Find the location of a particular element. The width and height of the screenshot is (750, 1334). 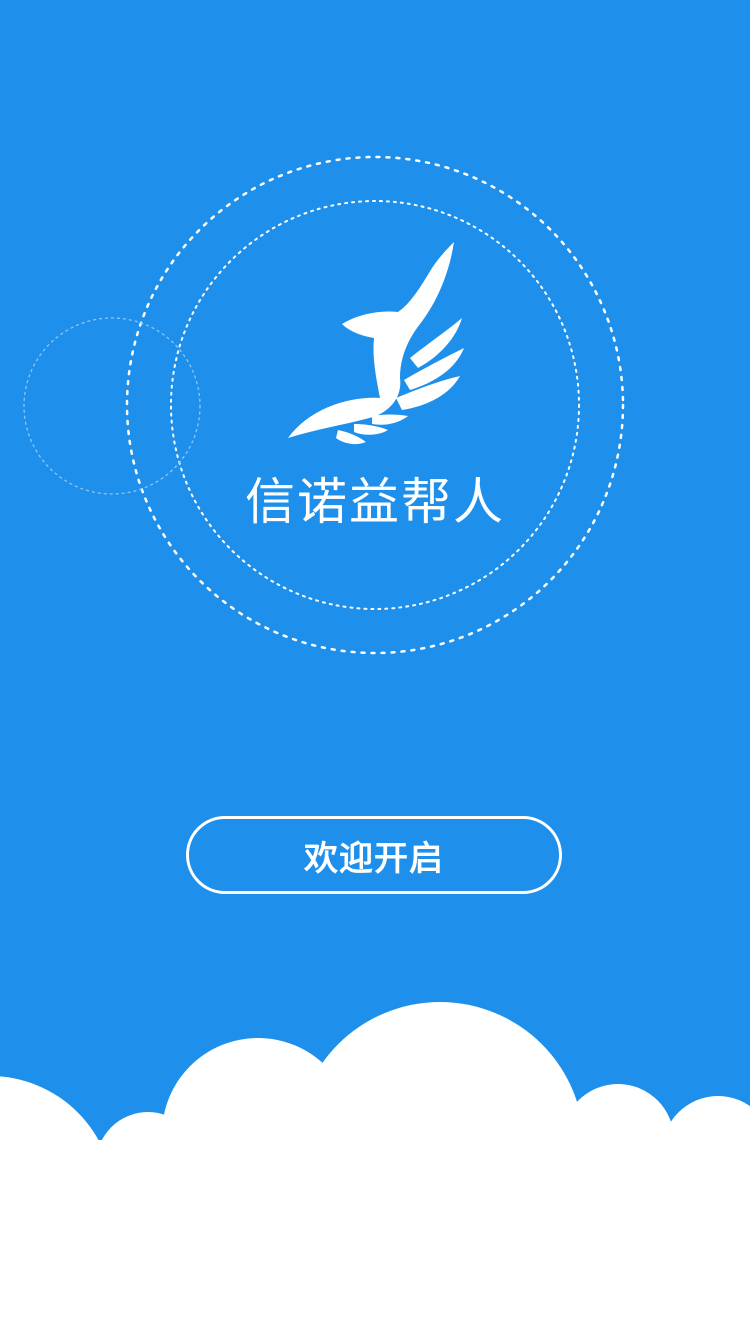

welcome-start-button: 欢迎开启 is located at coordinates (374, 855).